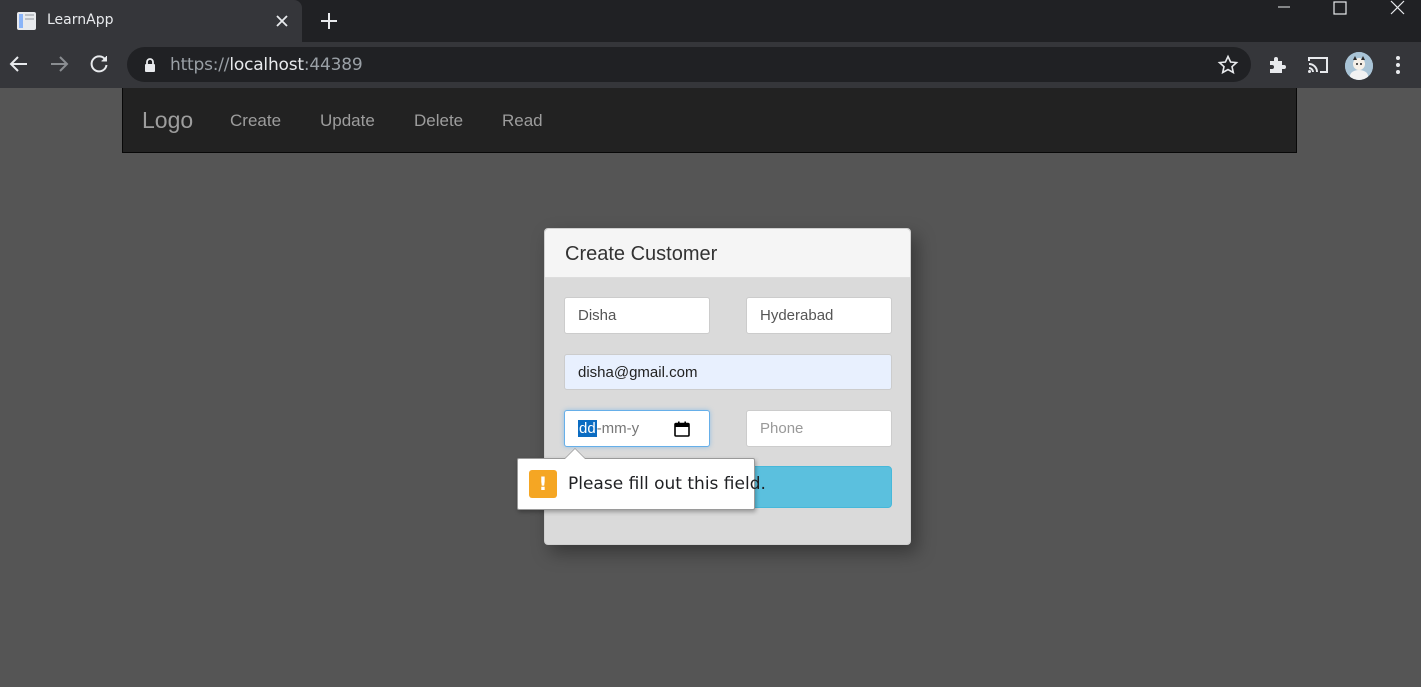  Describe the element at coordinates (710, 21) in the screenshot. I see `browser-titlebar: LearnApp` at that location.